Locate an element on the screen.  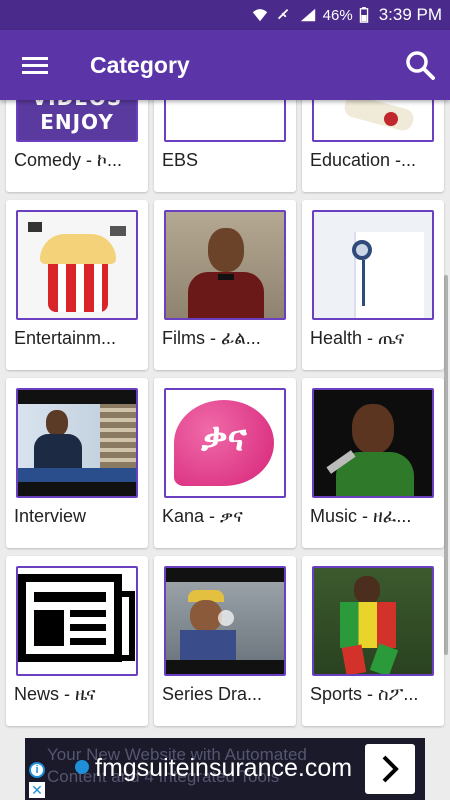
clock: 3:39 PM is located at coordinates (410, 14).